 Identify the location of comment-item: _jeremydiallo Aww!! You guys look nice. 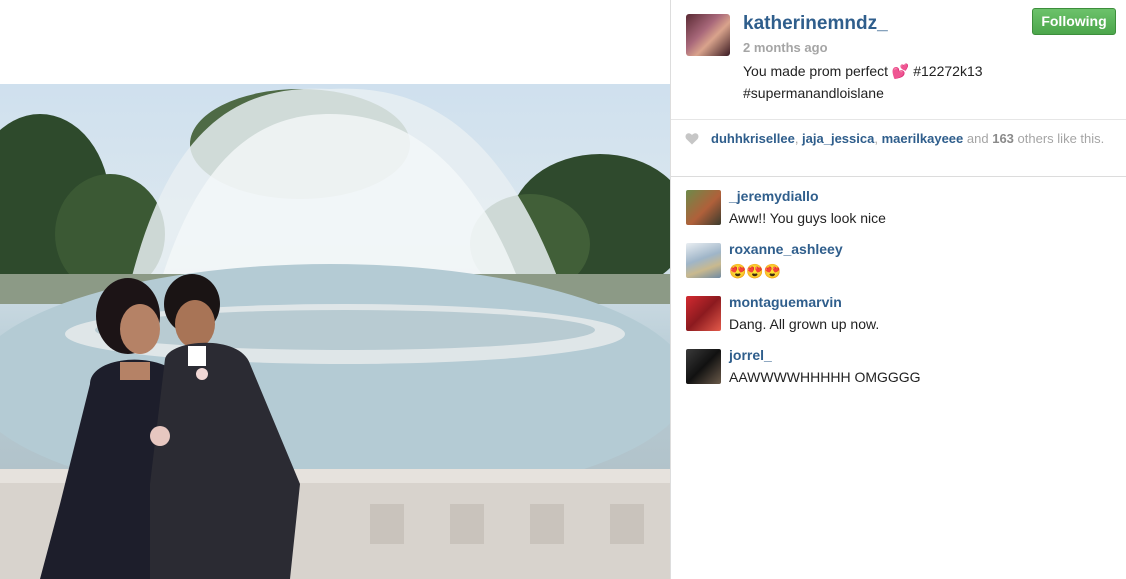
(898, 213).